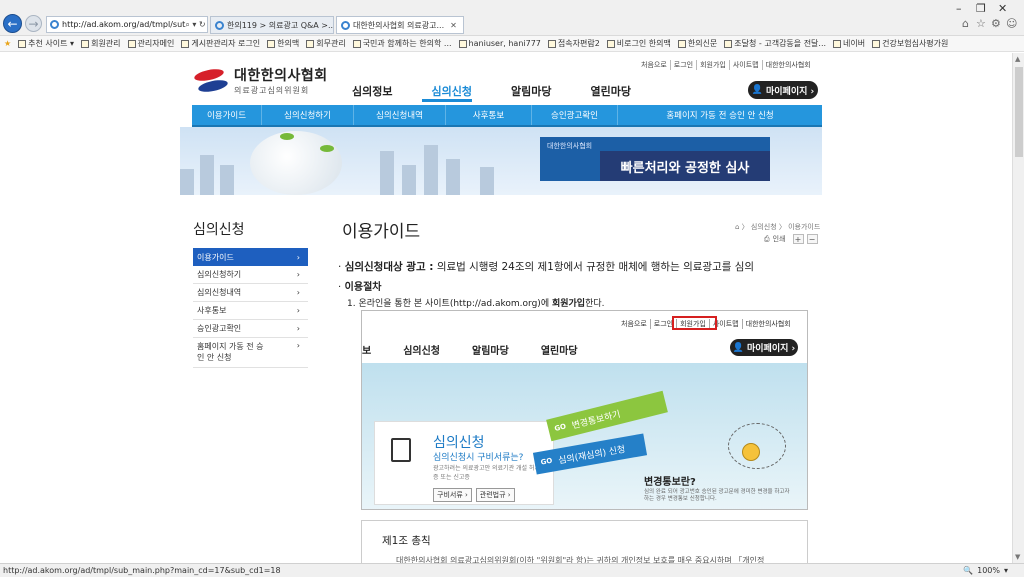 This screenshot has height=577, width=1024. I want to click on toplink-login: 로그인, so click(684, 65).